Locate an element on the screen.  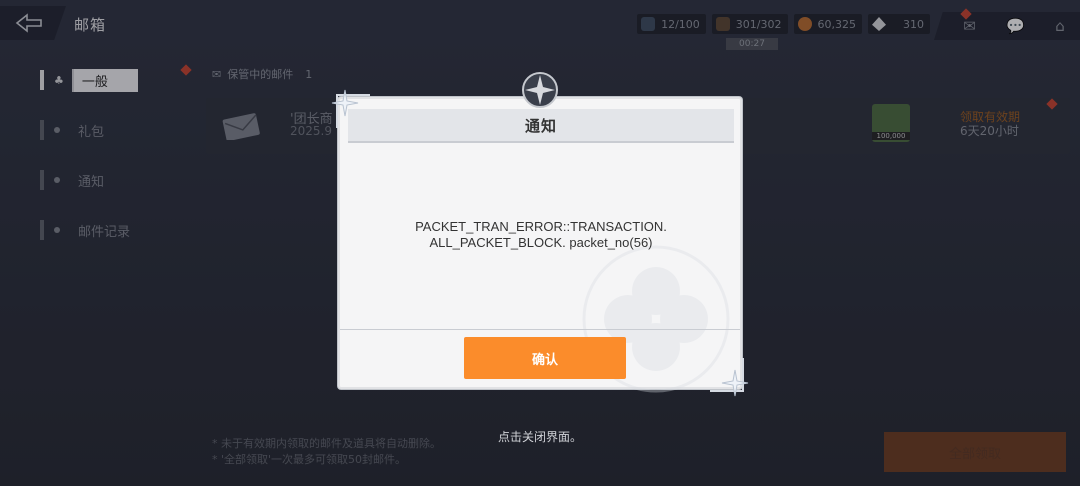
dialog-divider is located at coordinates (540, 329).